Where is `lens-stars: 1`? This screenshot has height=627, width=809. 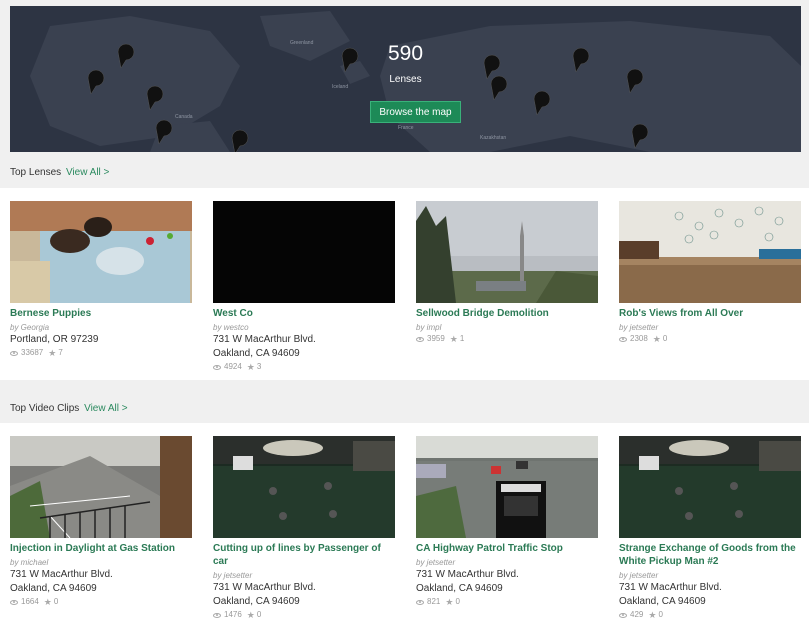
lens-stars: 1 is located at coordinates (462, 338).